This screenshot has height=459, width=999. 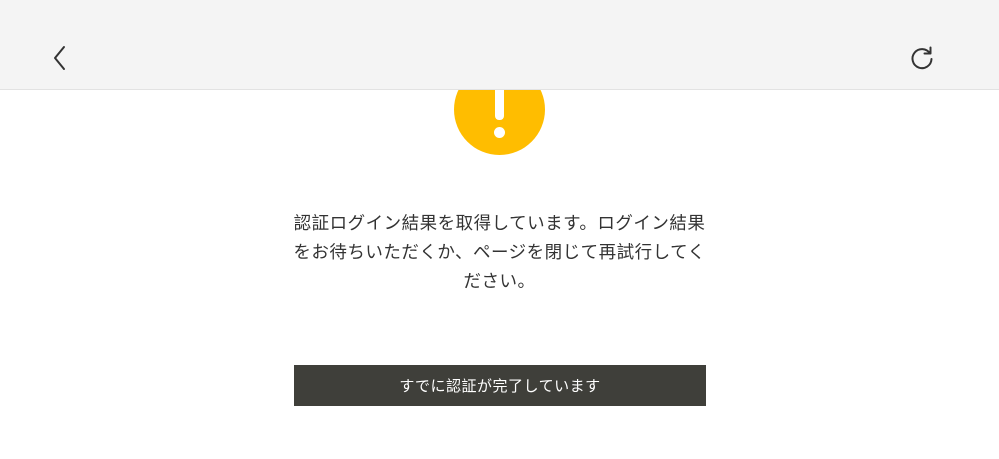 I want to click on reload-button, so click(x=922, y=58).